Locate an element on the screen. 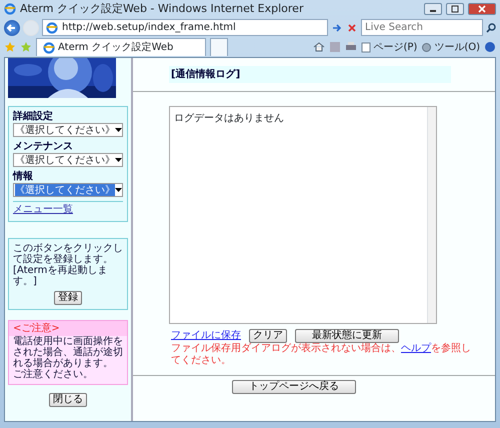 The width and height of the screenshot is (500, 428). browser-logo-icon is located at coordinates (10, 9).